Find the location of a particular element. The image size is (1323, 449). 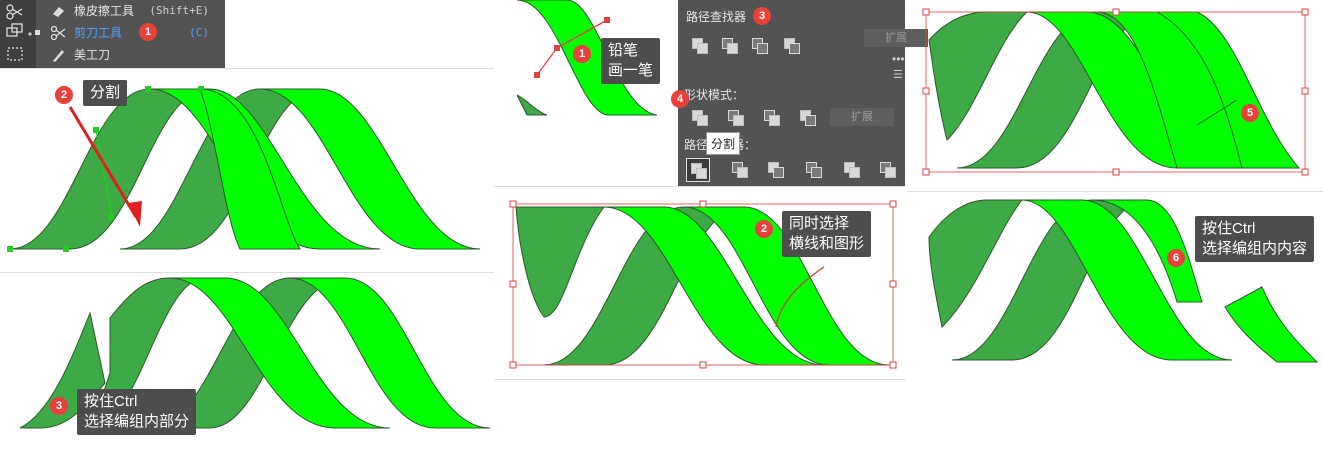

pathfinder-btn-b is located at coordinates (729, 45).